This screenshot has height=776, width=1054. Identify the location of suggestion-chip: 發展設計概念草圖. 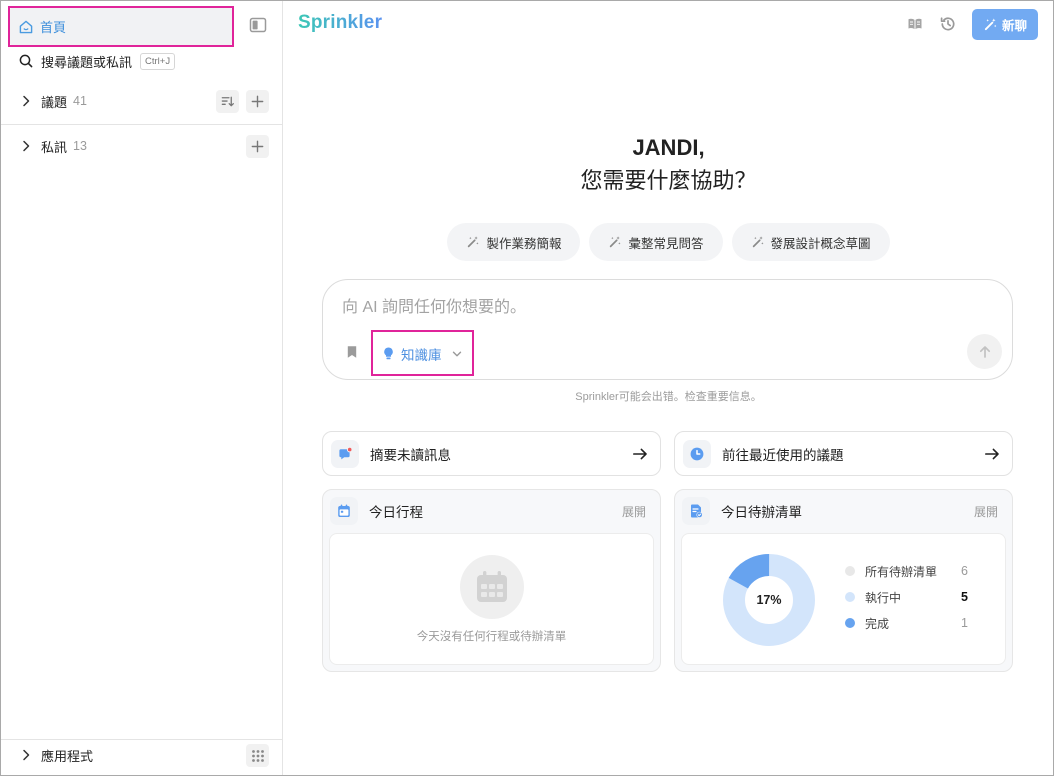
(810, 242).